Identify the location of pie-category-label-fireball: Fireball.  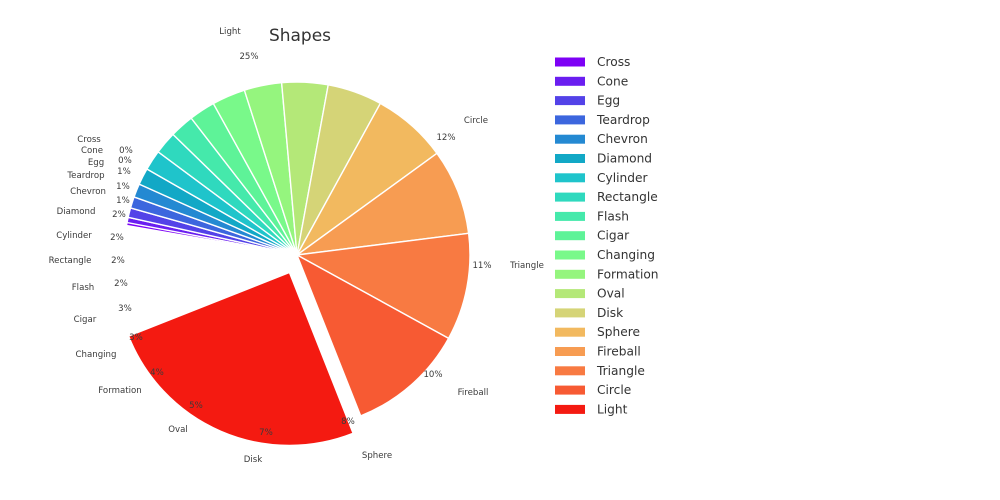
(473, 393).